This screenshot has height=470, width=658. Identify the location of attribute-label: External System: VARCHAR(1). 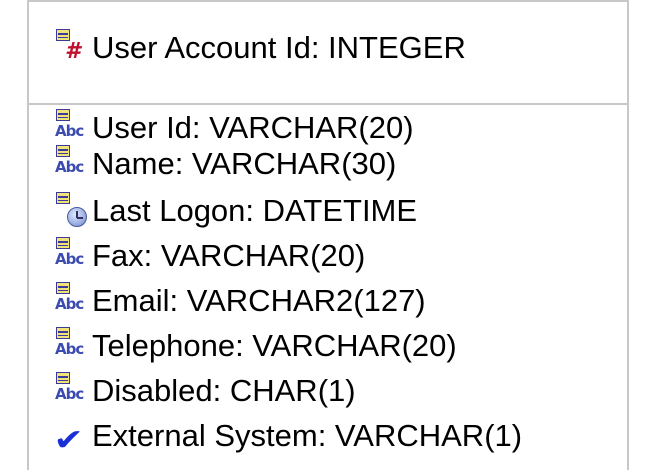
(307, 435).